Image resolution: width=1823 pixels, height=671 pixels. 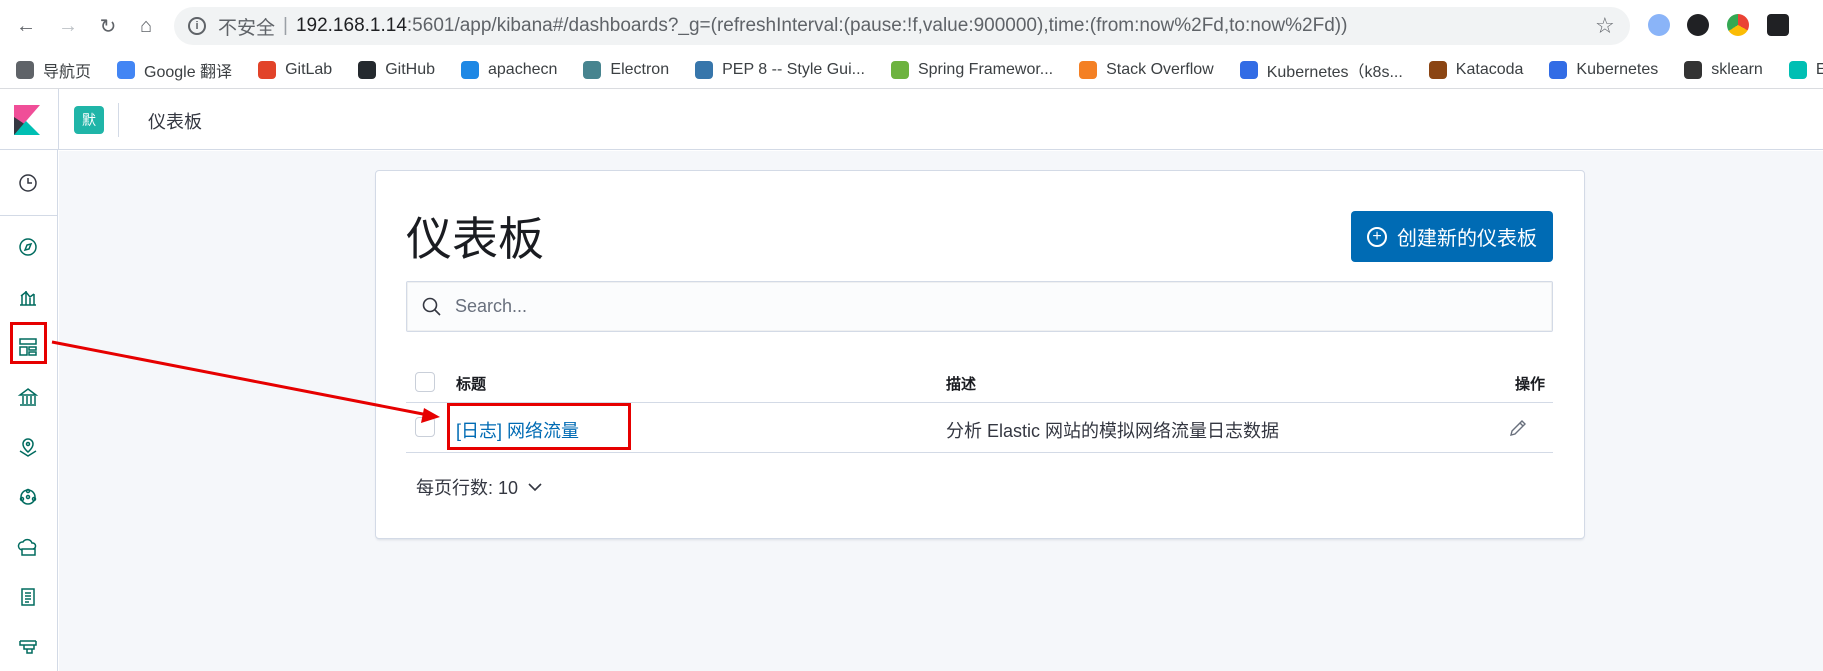 What do you see at coordinates (26, 26) in the screenshot?
I see `back-icon: ←` at bounding box center [26, 26].